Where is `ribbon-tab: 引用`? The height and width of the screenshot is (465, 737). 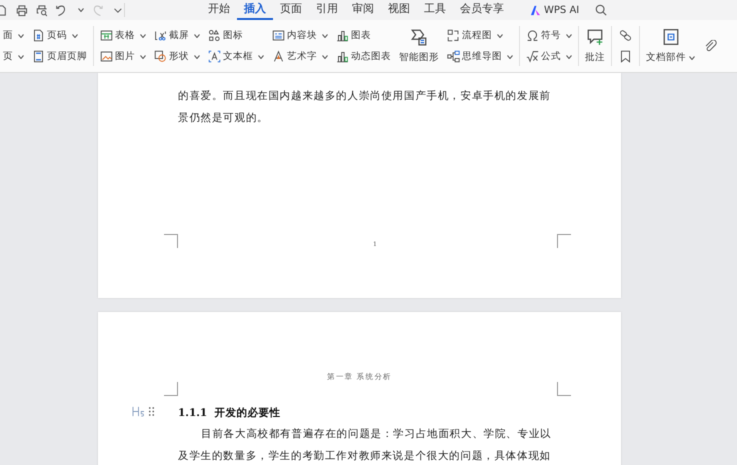 ribbon-tab: 引用 is located at coordinates (327, 10).